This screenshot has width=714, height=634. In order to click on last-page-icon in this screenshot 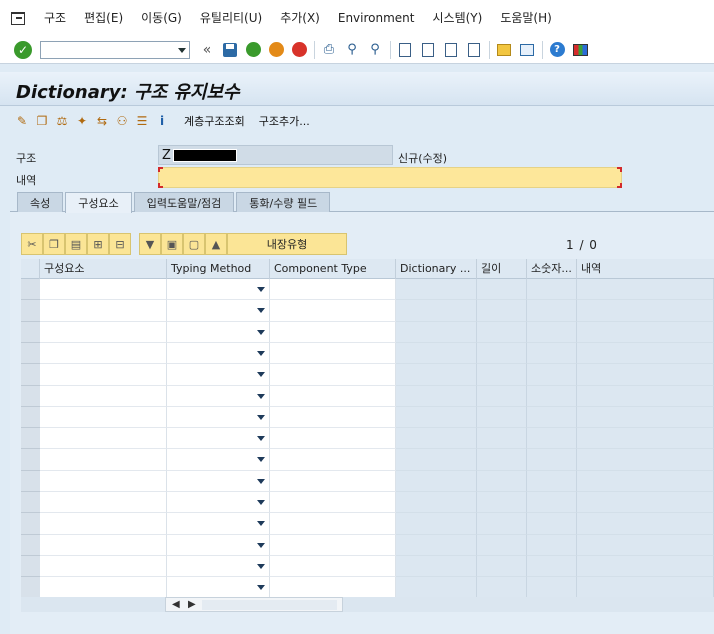, I will do `click(474, 50)`.